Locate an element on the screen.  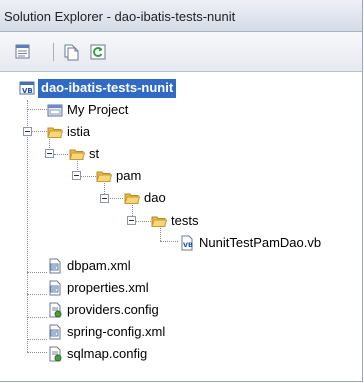
tree-item-project: VB dao-ibatis-tests-nunit is located at coordinates (98, 88).